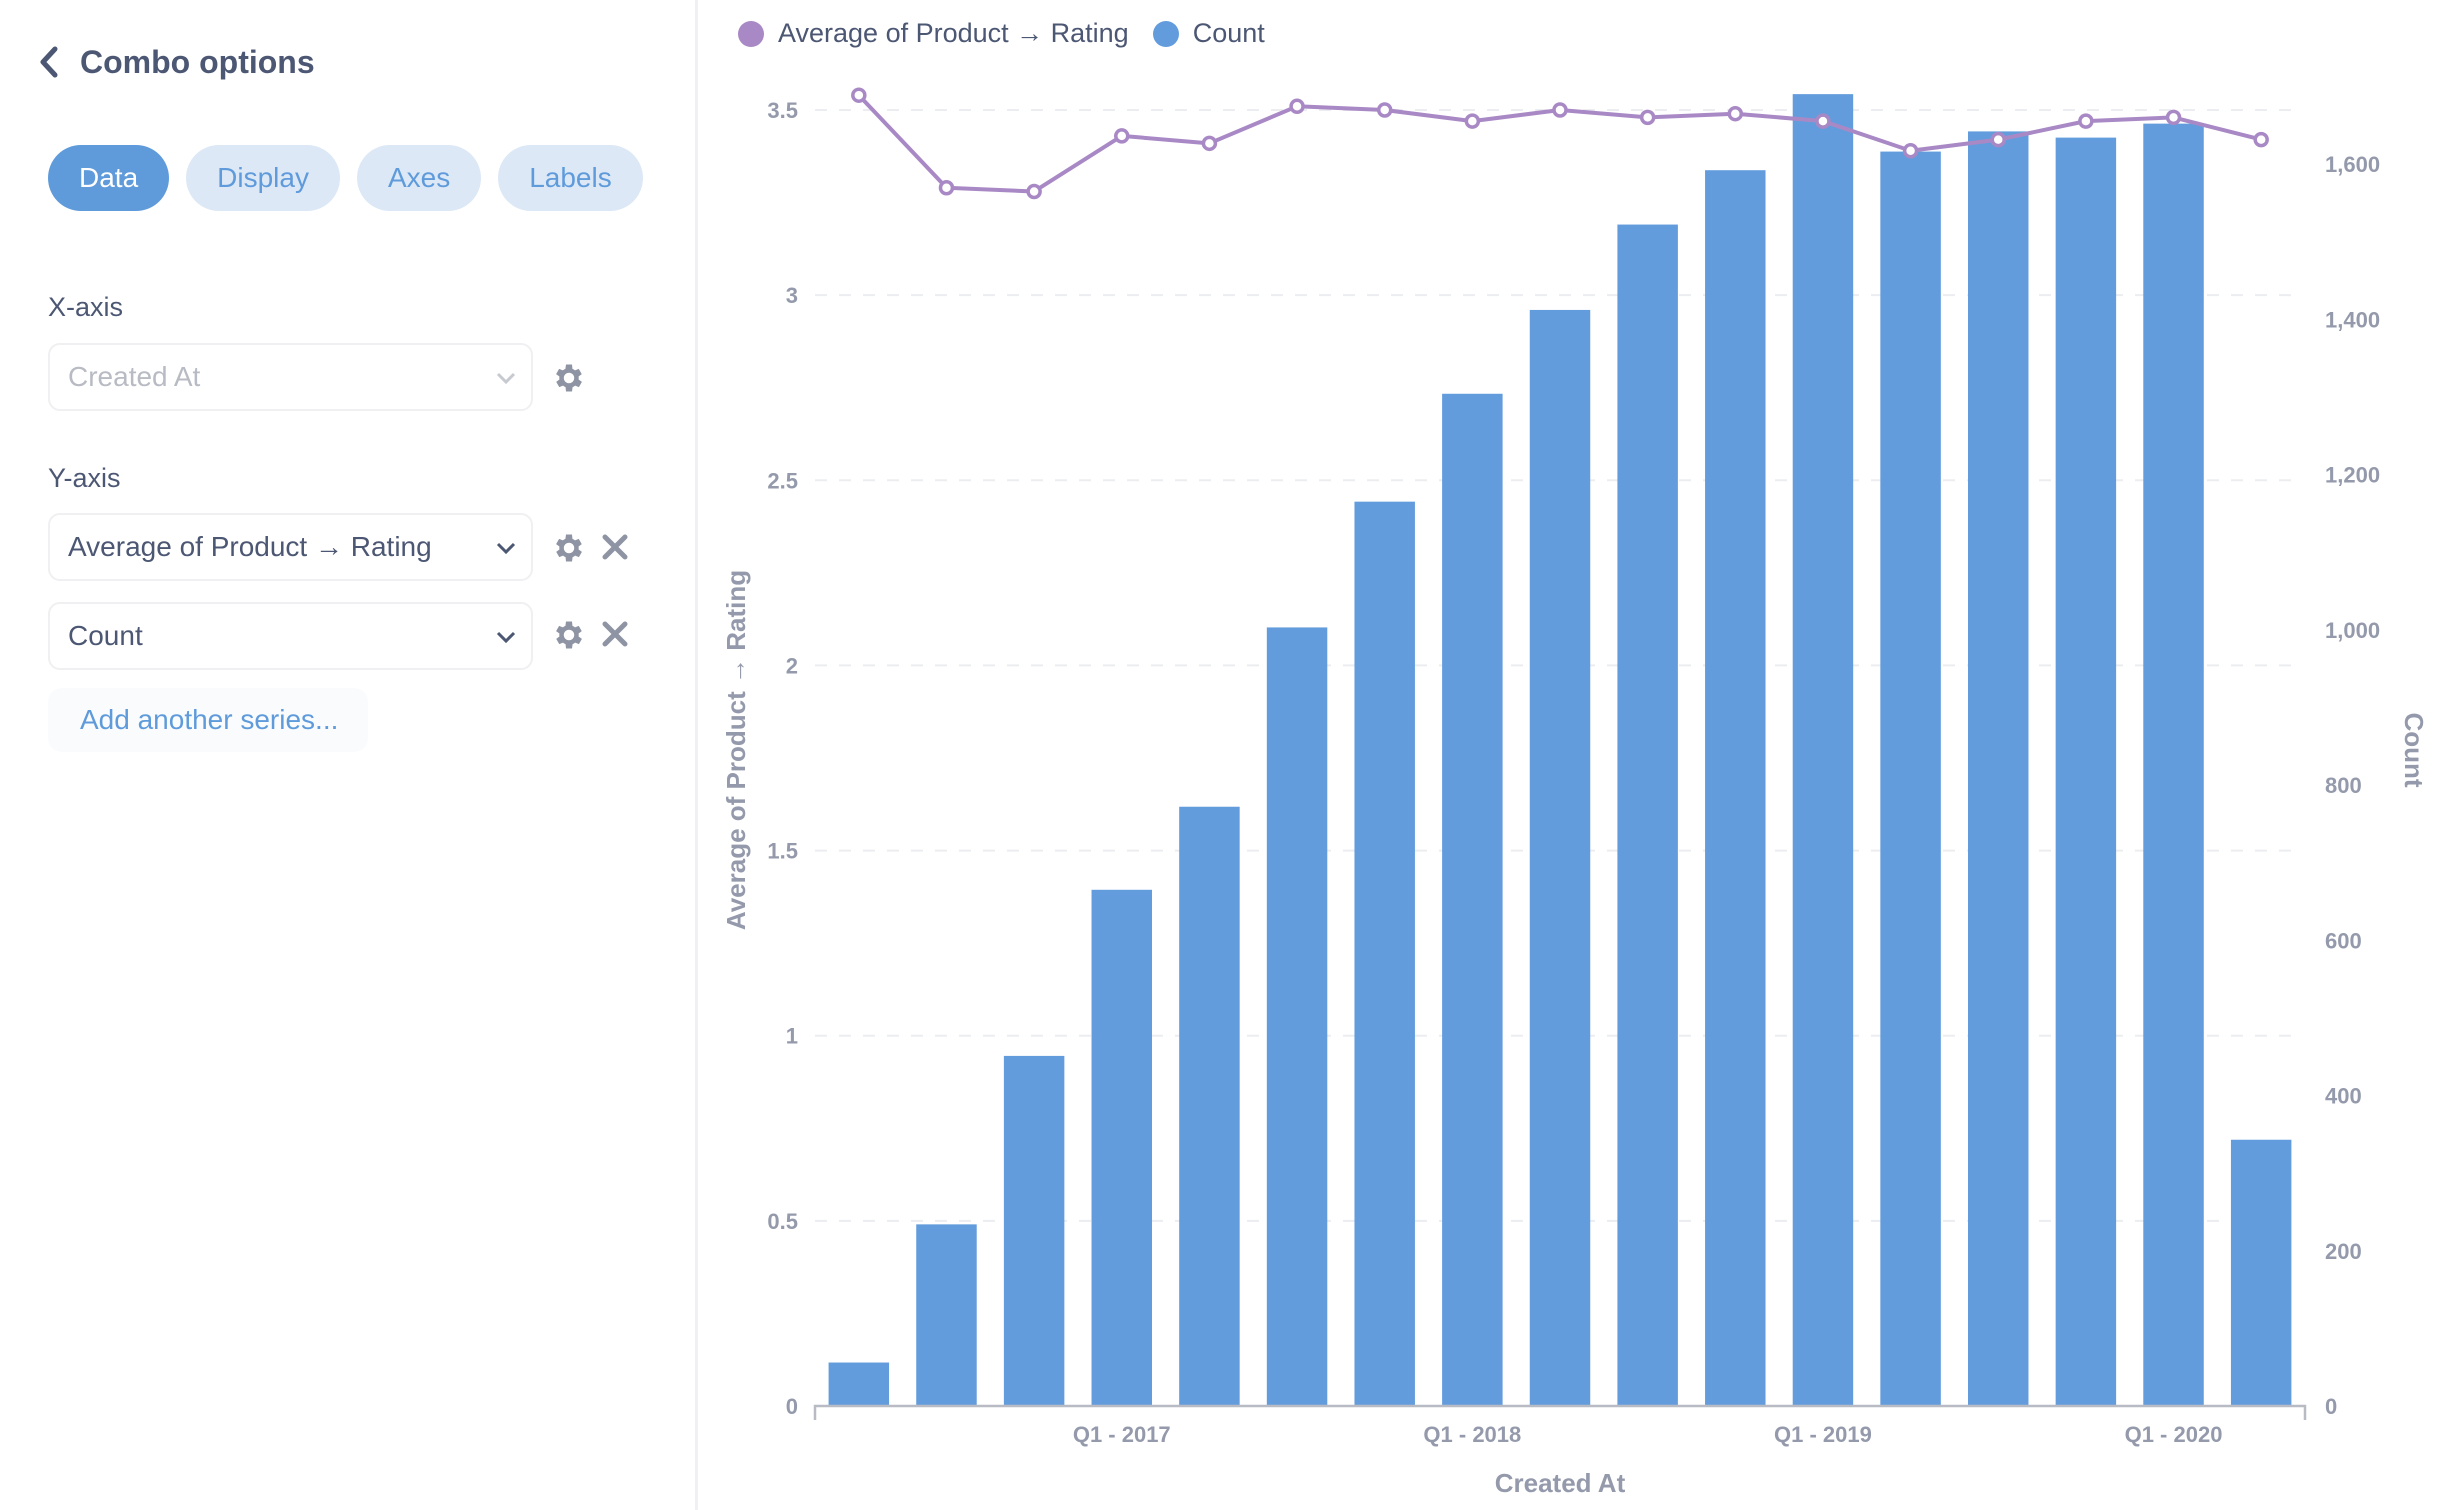  I want to click on left-axis-tick-label: 0.5, so click(782, 1221).